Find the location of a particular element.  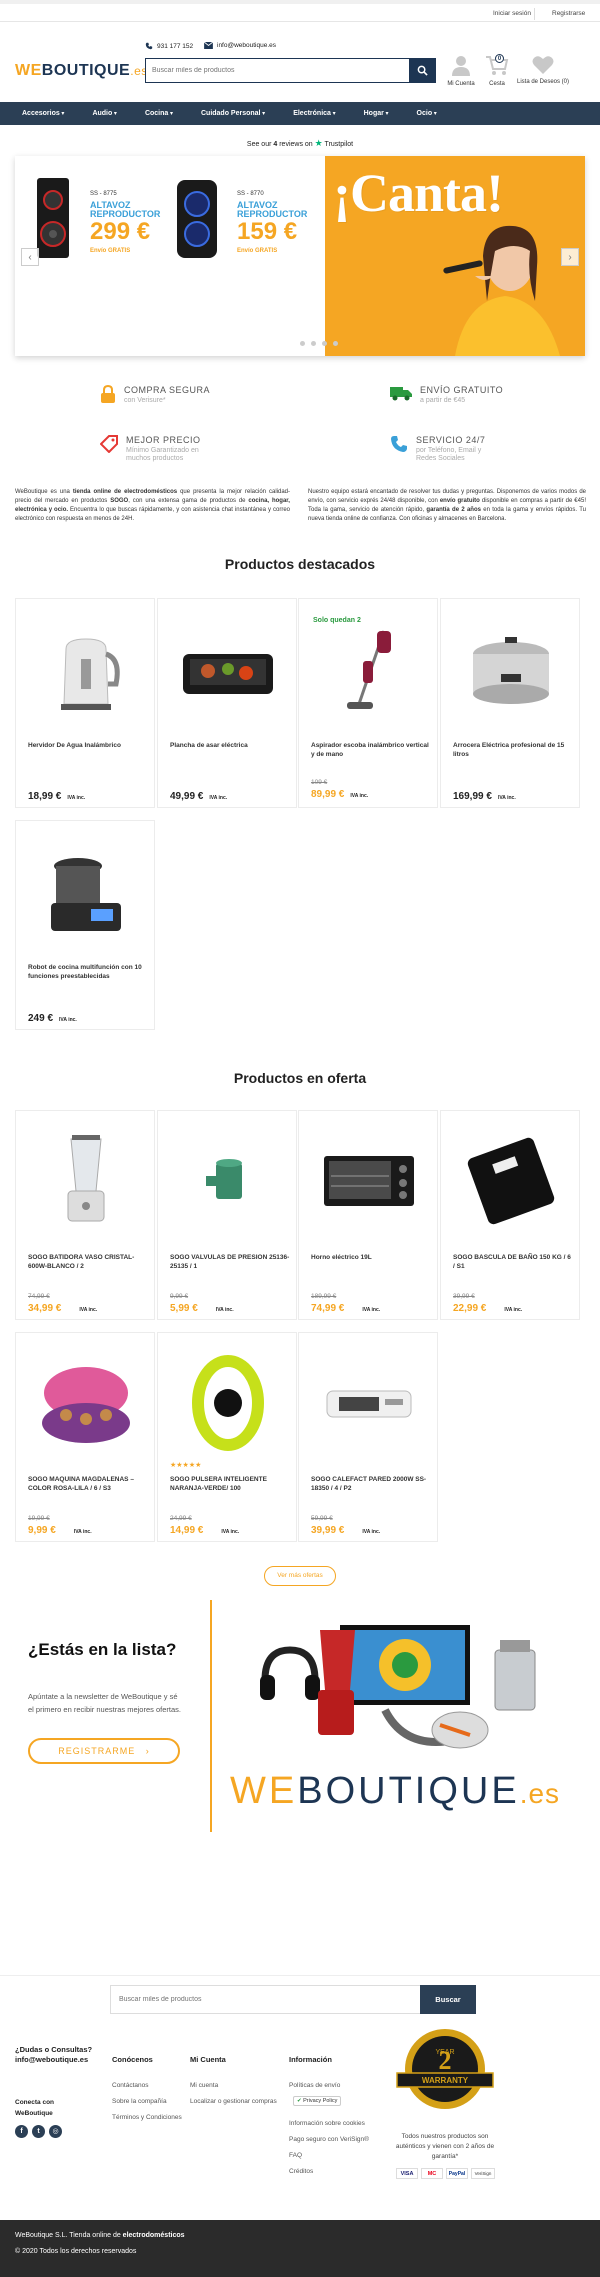

slider-dots is located at coordinates (319, 343).